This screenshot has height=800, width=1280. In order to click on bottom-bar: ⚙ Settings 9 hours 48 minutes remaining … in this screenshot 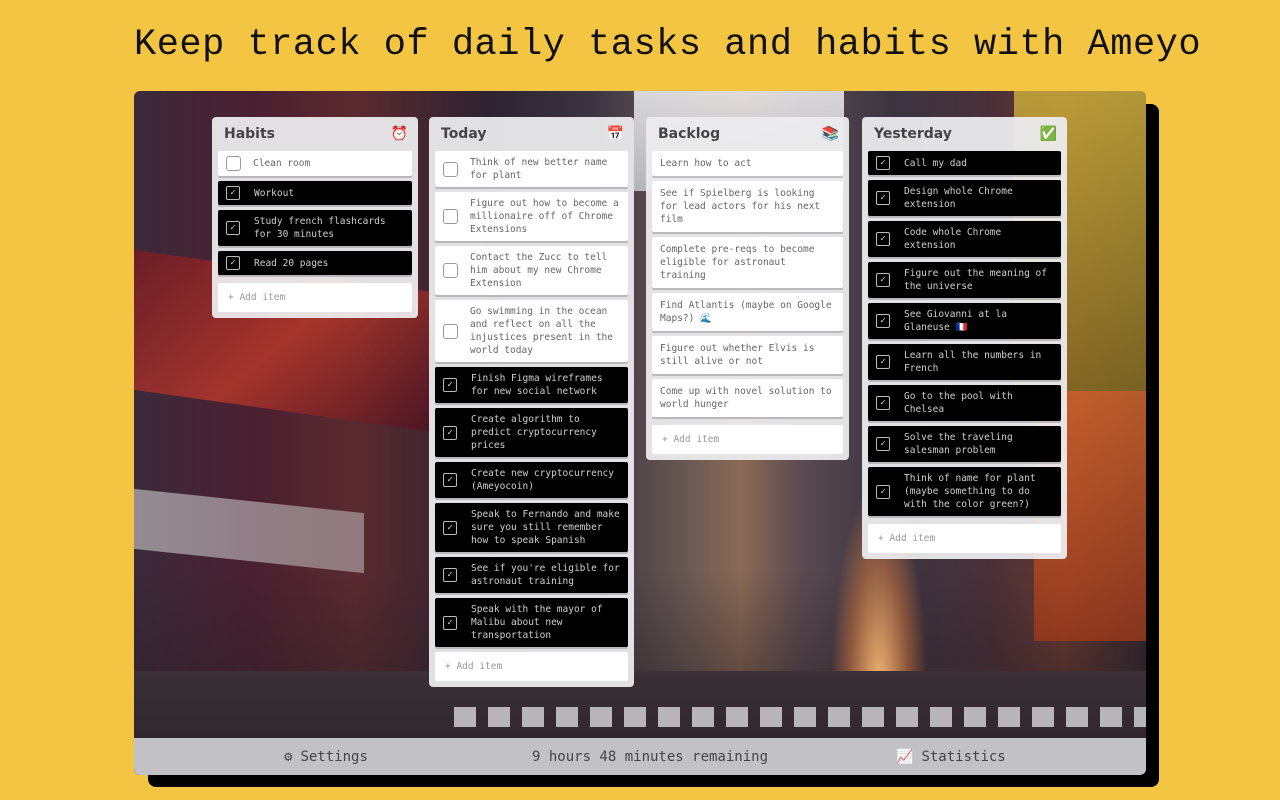, I will do `click(640, 756)`.